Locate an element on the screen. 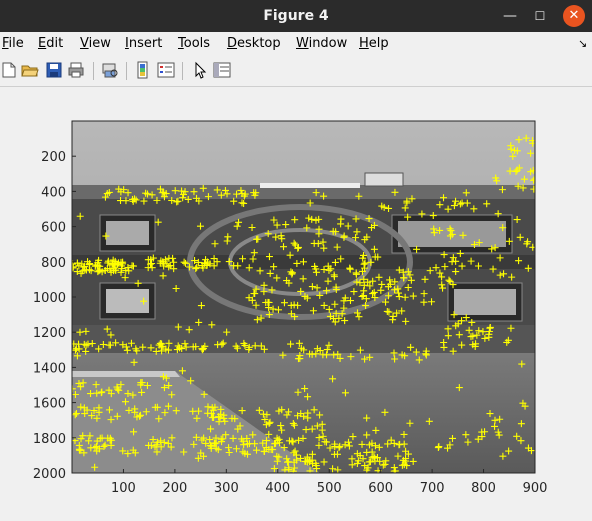 The image size is (592, 521). close-icon: ✕ is located at coordinates (574, 16).